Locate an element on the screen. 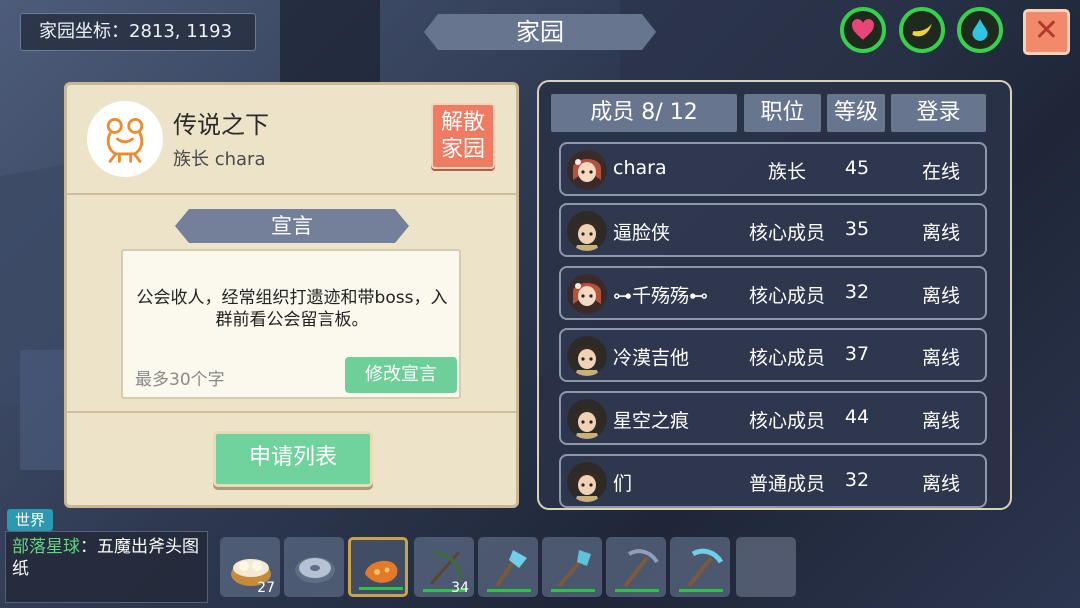  crystal-axe-icon is located at coordinates (511, 569).